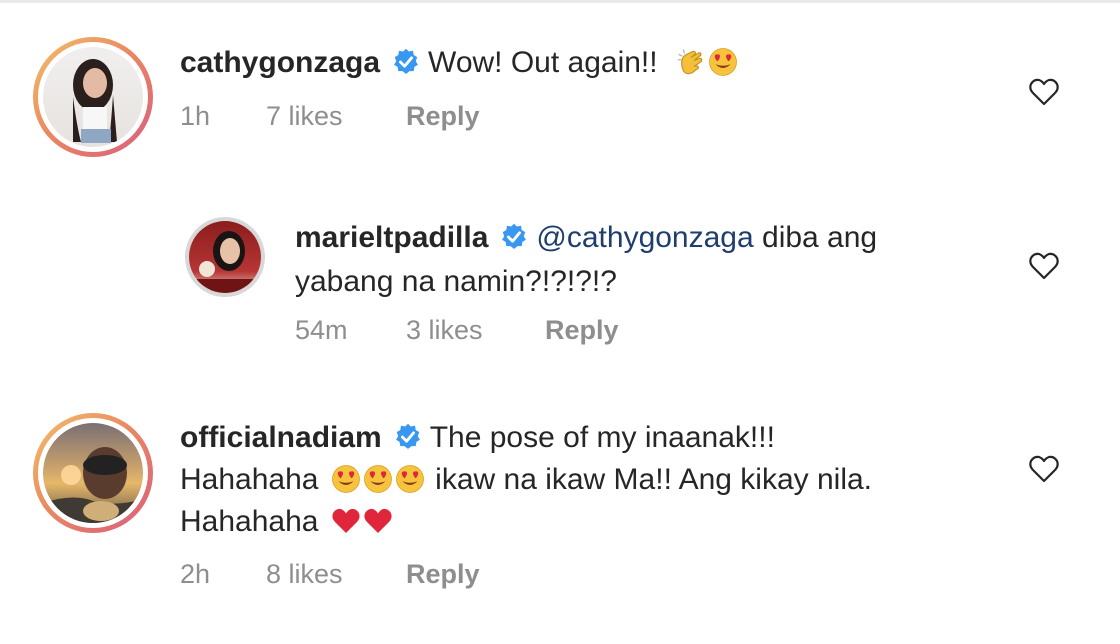 The image size is (1120, 644). I want to click on like-count: 7 likes, so click(304, 116).